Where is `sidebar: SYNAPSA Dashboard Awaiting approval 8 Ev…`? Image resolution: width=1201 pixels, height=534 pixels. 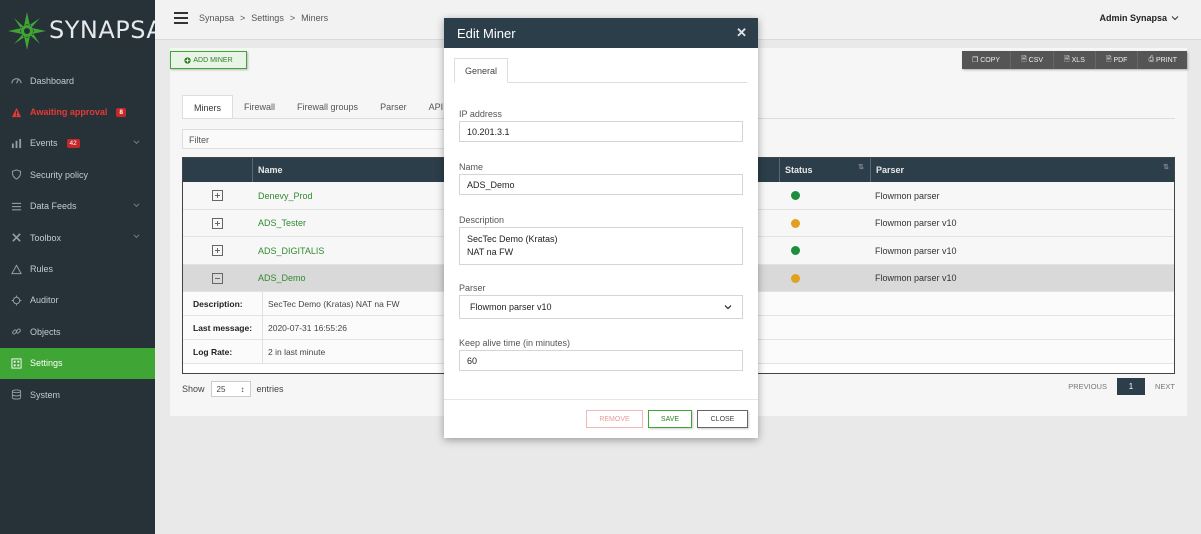
sidebar: SYNAPSA Dashboard Awaiting approval 8 Ev… is located at coordinates (81, 267).